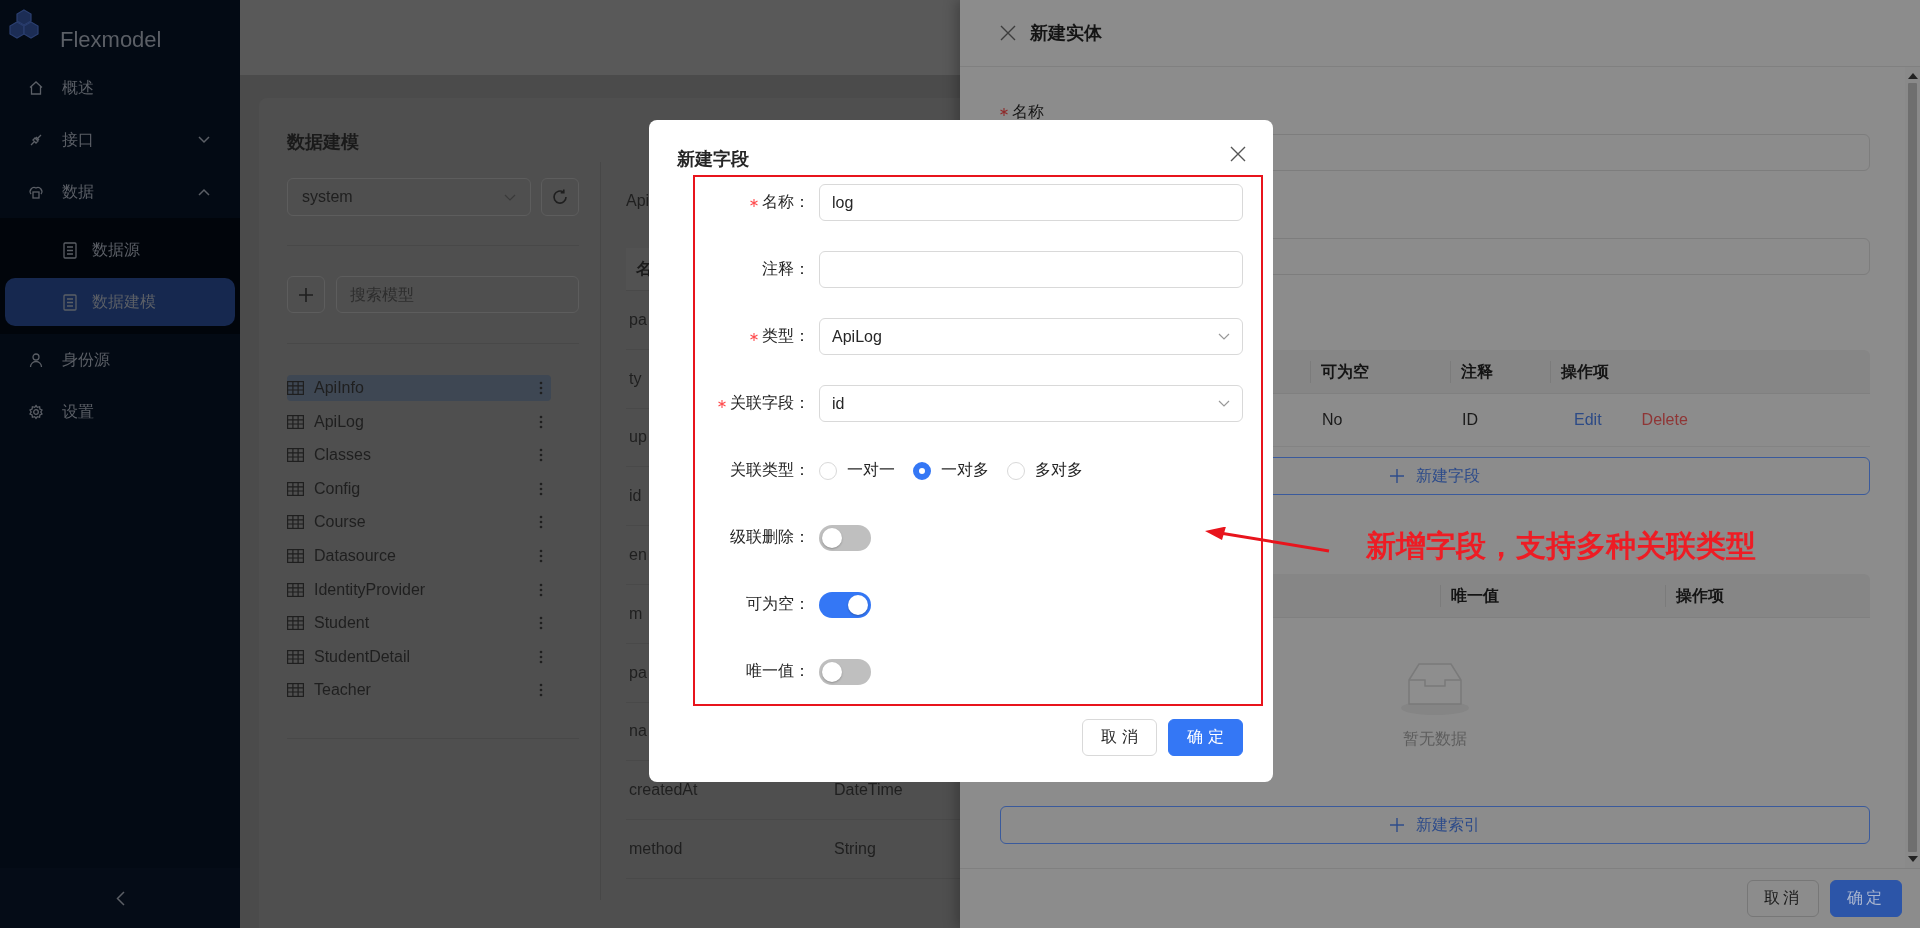 This screenshot has height=928, width=1920. What do you see at coordinates (1031, 202) in the screenshot?
I see `input-field: log` at bounding box center [1031, 202].